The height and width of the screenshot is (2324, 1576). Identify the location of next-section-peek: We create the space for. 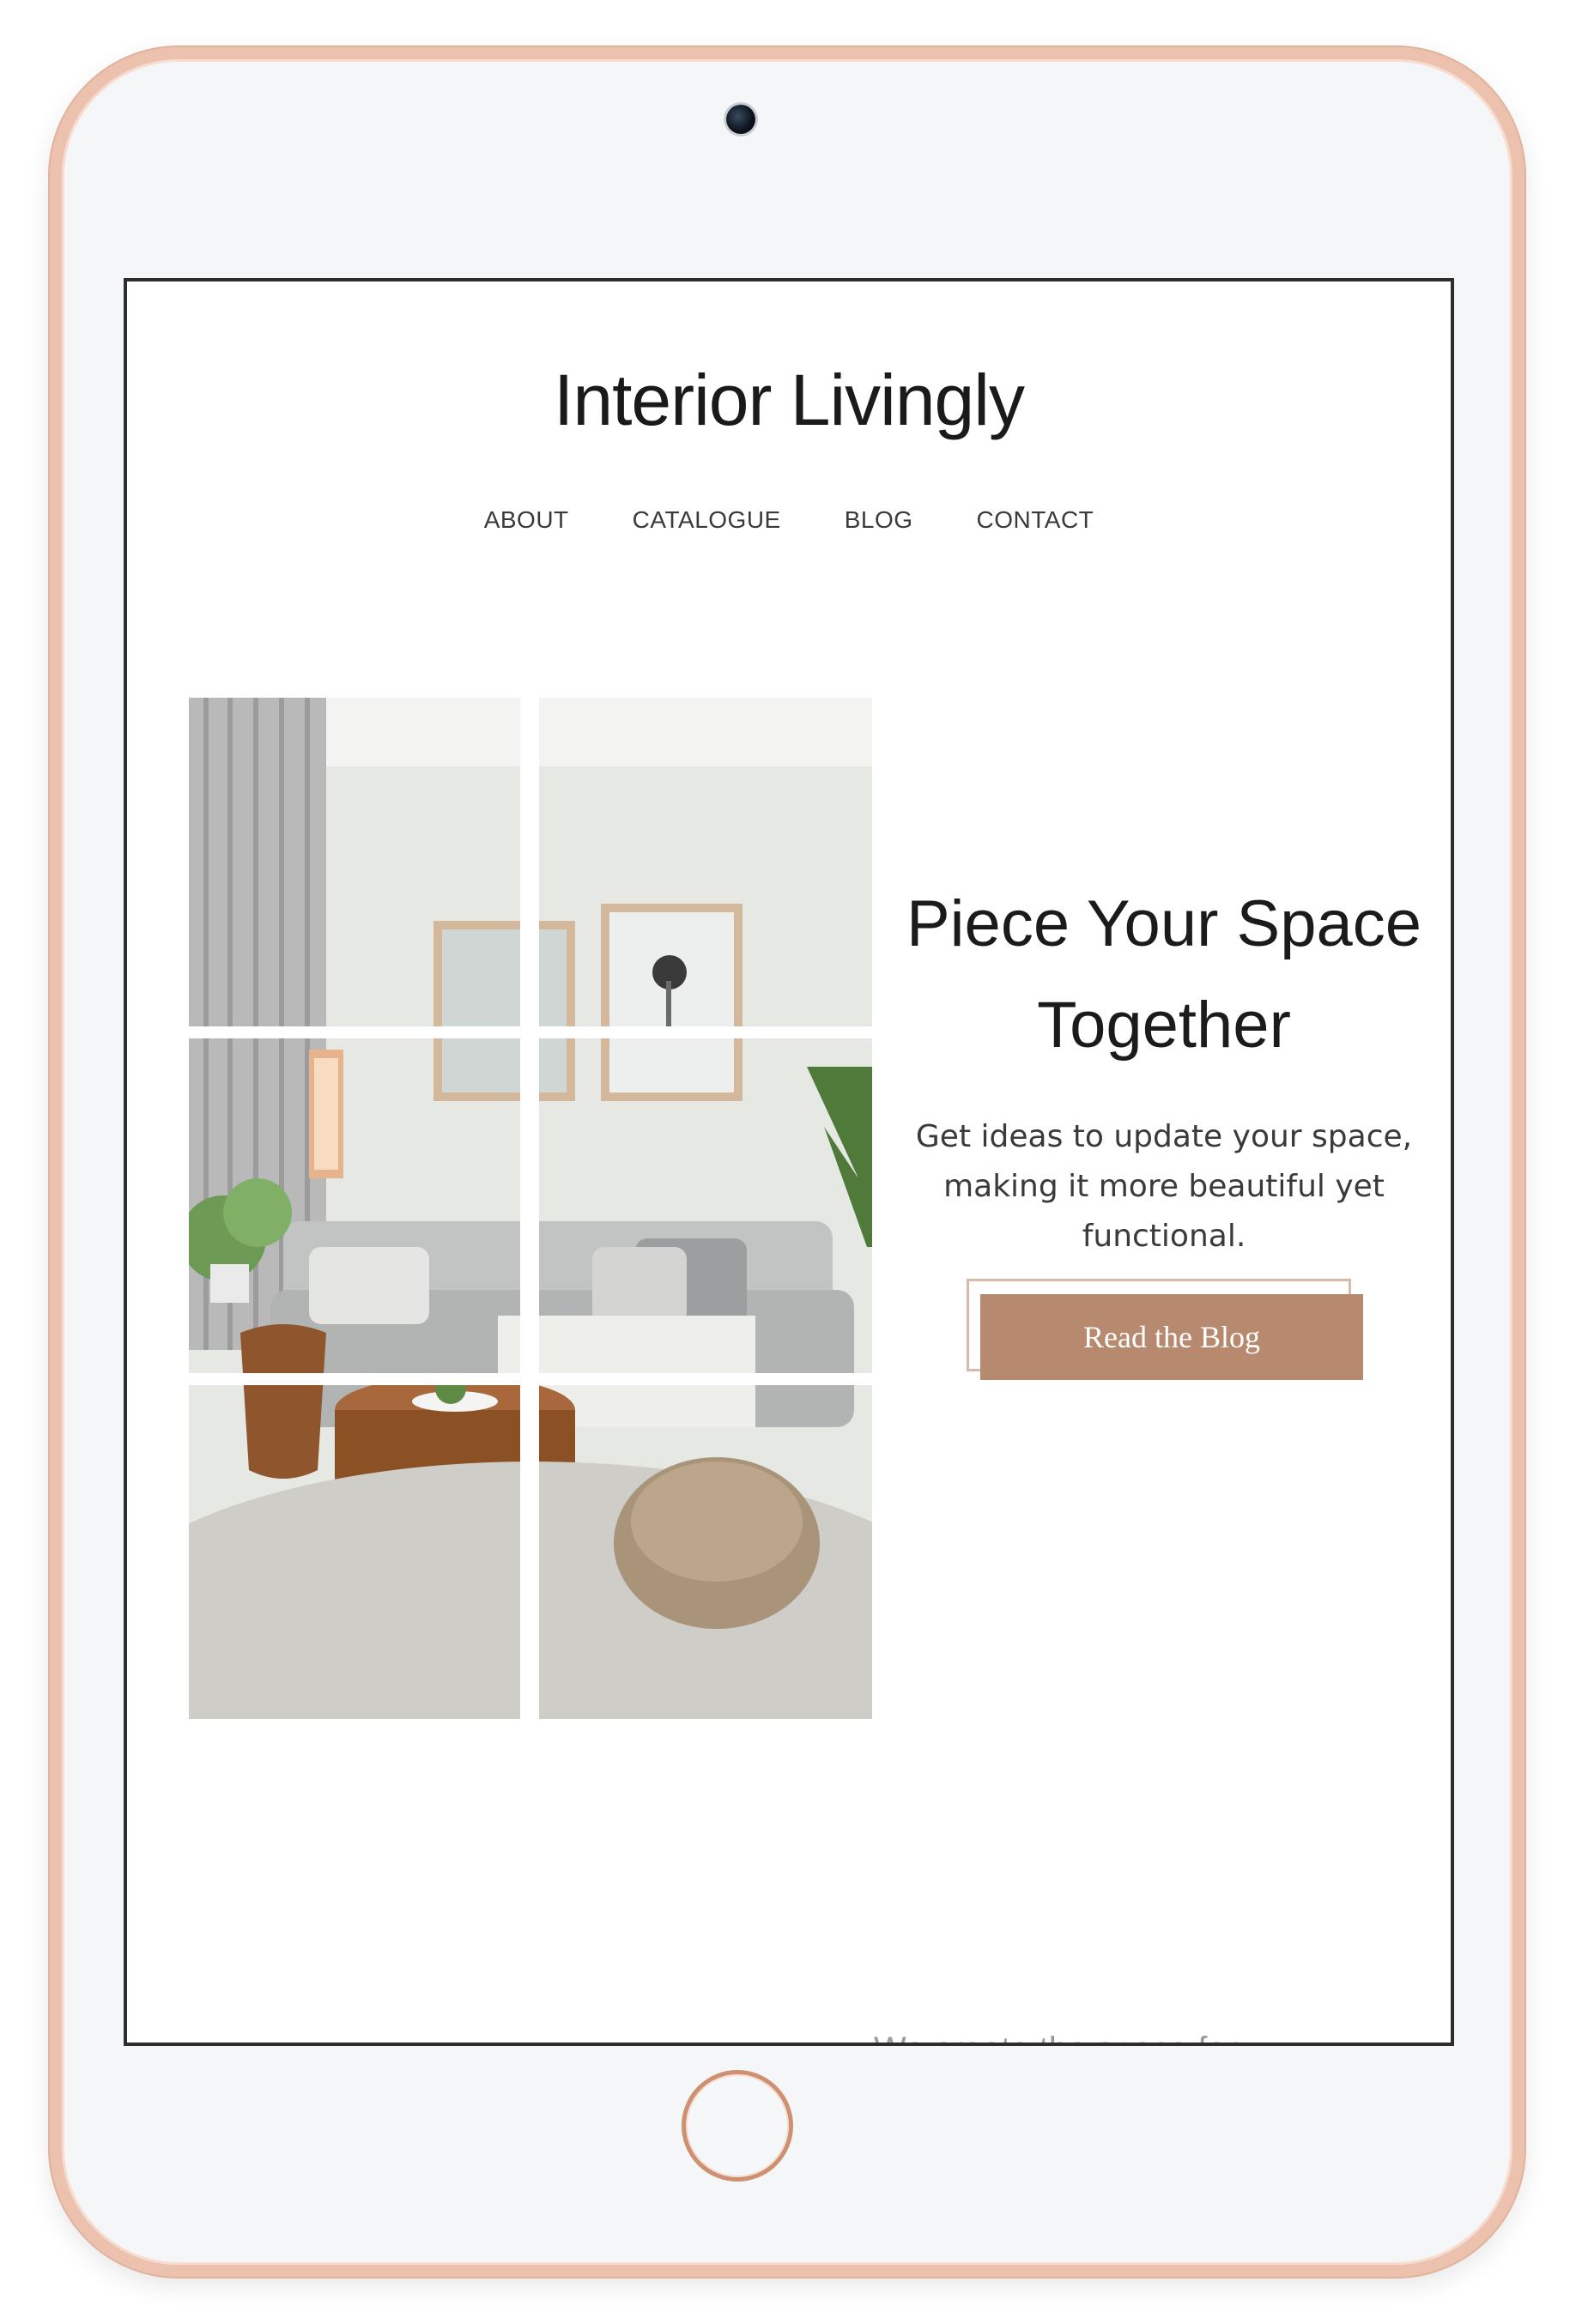
(789, 2036).